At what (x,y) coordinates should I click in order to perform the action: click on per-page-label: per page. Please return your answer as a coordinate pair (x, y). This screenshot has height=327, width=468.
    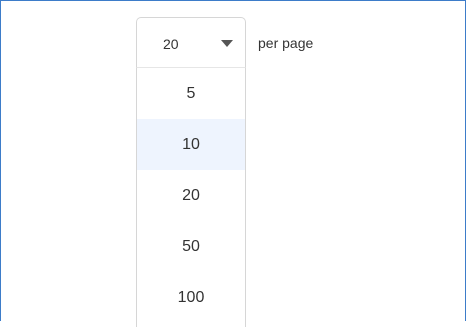
    Looking at the image, I should click on (286, 43).